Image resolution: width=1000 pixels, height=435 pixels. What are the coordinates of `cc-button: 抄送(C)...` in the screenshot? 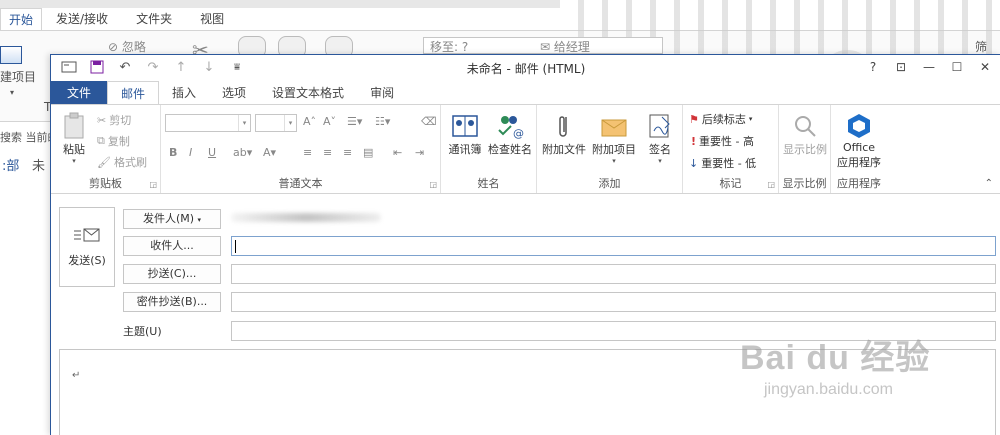 It's located at (172, 274).